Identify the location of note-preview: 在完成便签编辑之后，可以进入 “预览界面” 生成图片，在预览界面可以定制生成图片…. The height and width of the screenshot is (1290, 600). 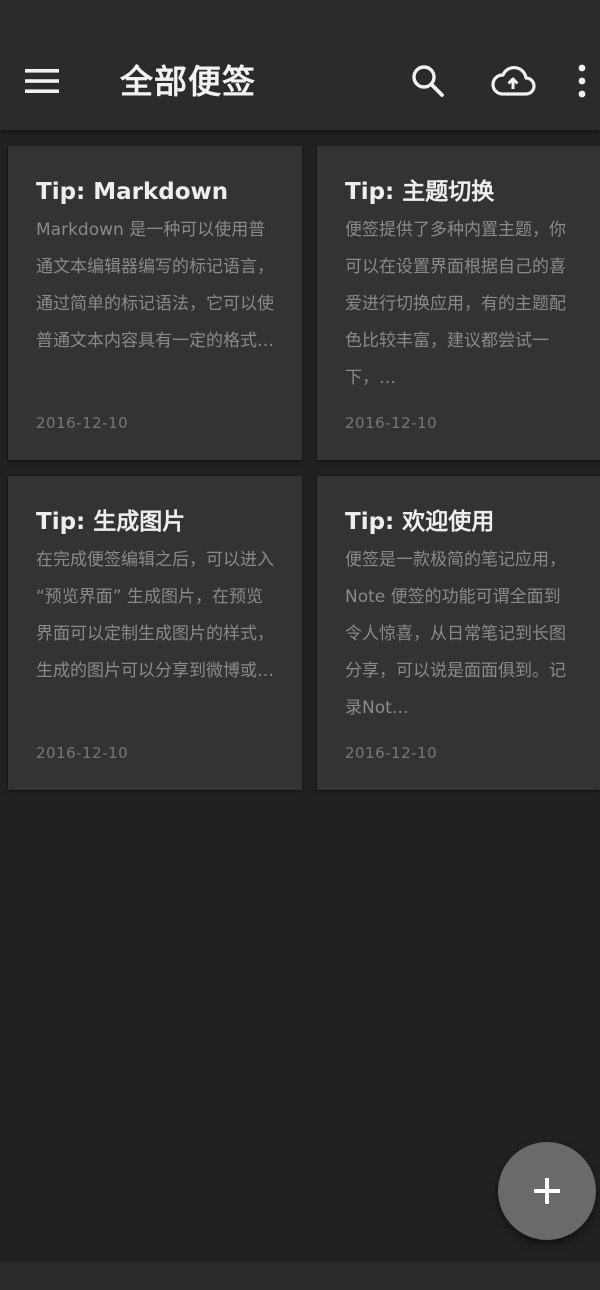
(155, 615).